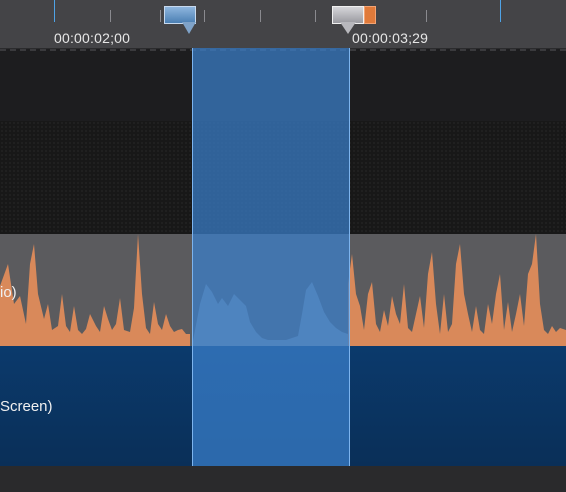 This screenshot has width=566, height=492. I want to click on time-ruler: 00:00:02;00 00:00:03;29, so click(283, 24).